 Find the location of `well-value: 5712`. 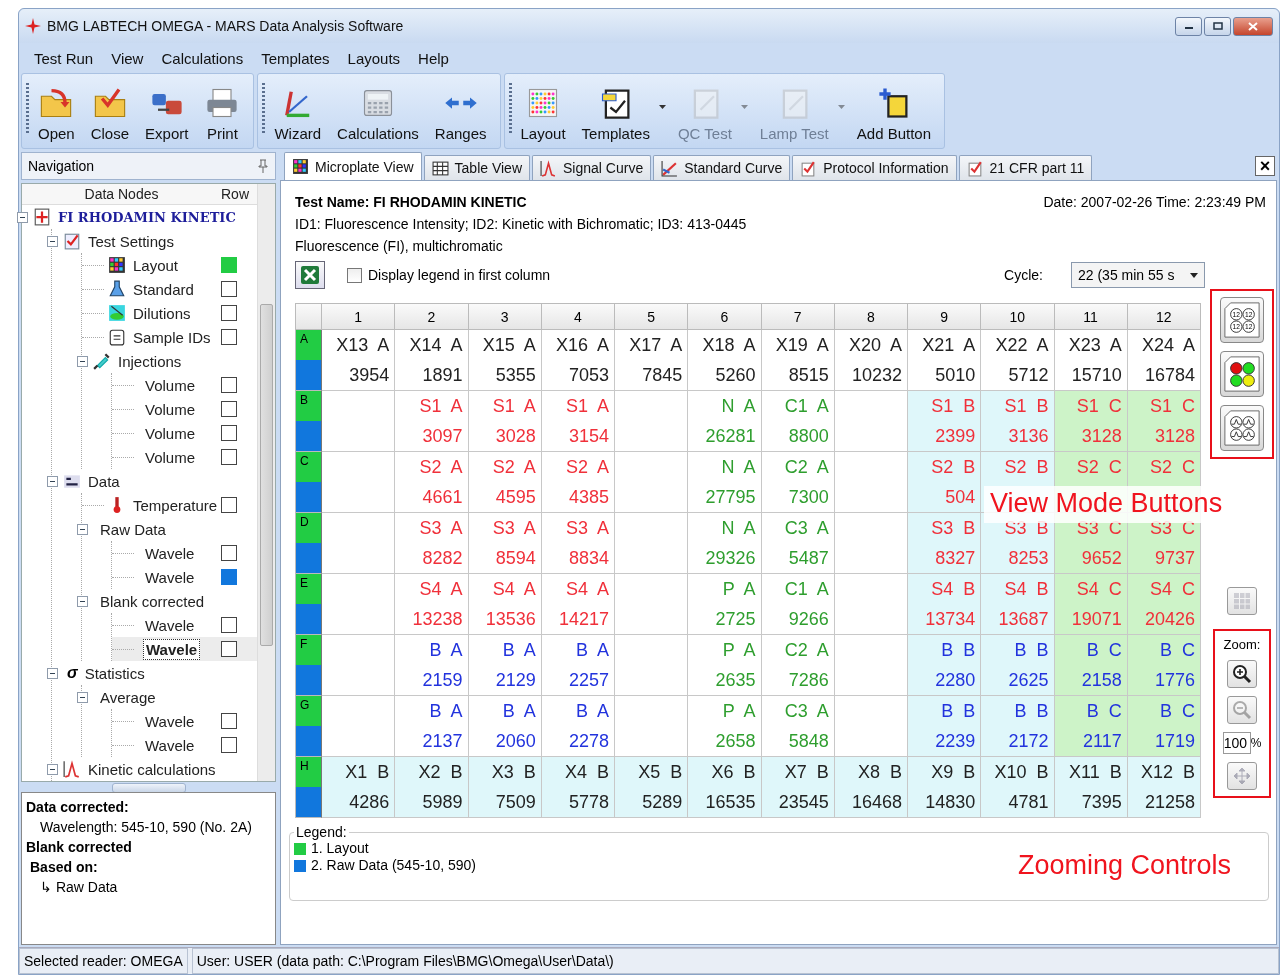

well-value: 5712 is located at coordinates (1028, 375).